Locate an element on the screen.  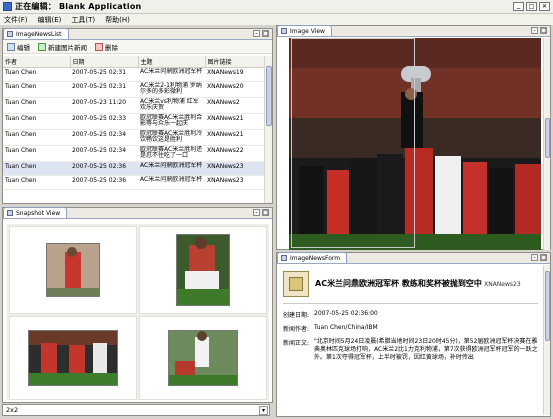
form-header: AC米兰问鼎欧洲冠军杯 教练和奖杯被抛到空中 XNANews23 is located at coordinates (410, 284).